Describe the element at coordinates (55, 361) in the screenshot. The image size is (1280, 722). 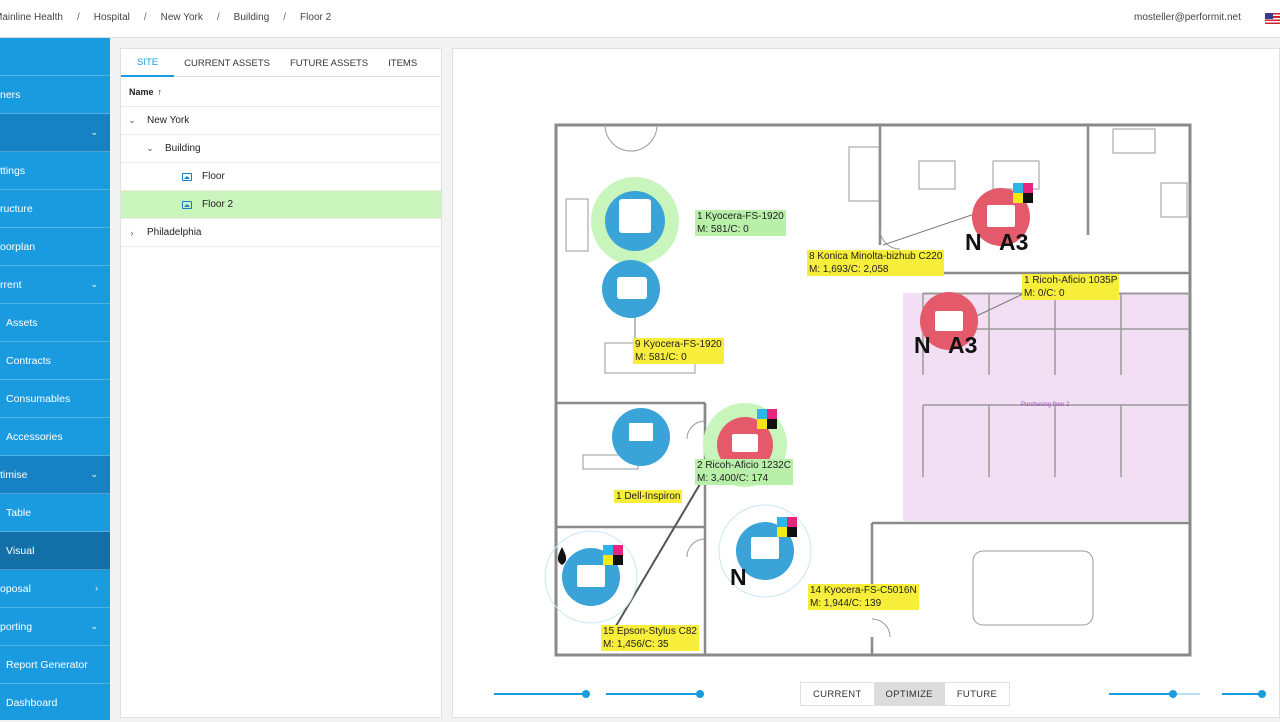
I see `sidebar-item-contracts: Contracts` at that location.